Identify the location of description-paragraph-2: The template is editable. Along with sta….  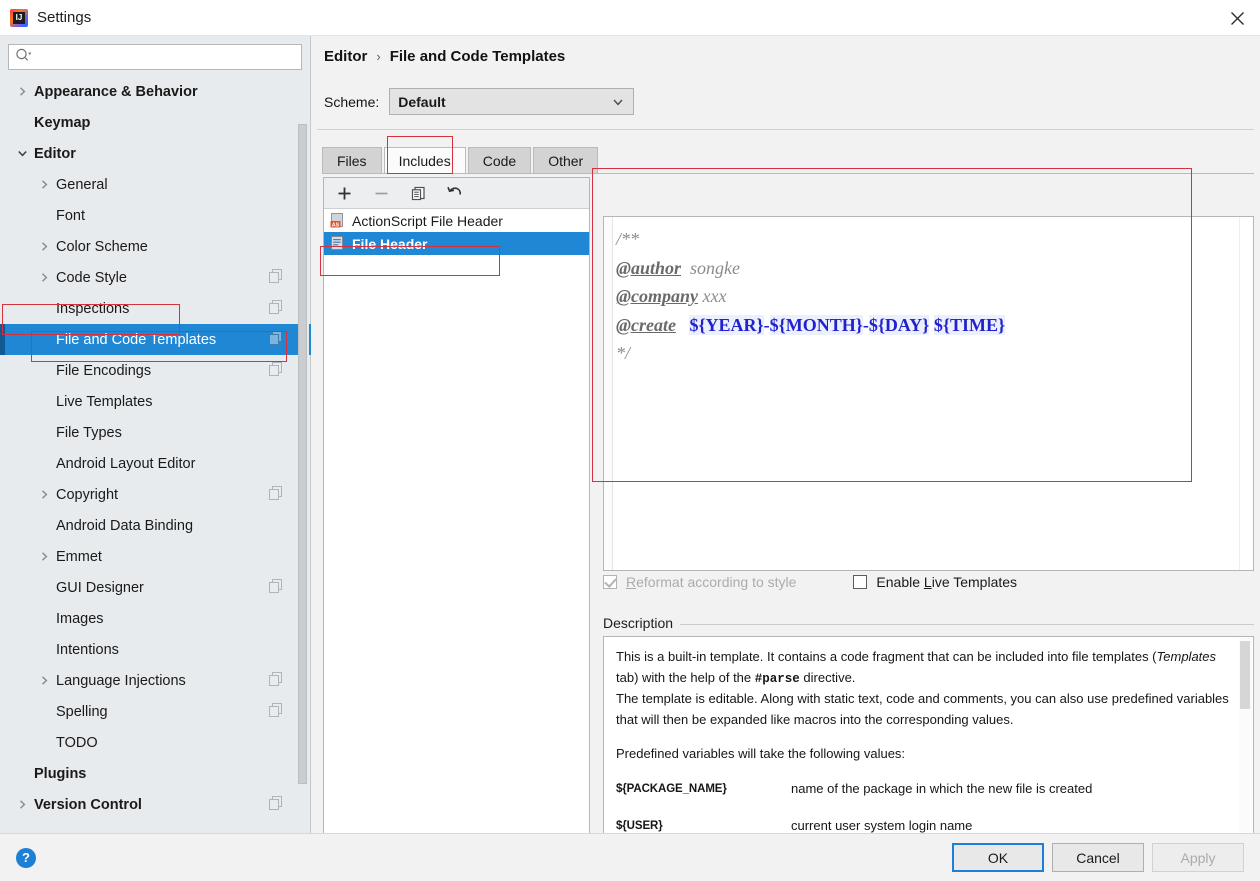
(922, 709).